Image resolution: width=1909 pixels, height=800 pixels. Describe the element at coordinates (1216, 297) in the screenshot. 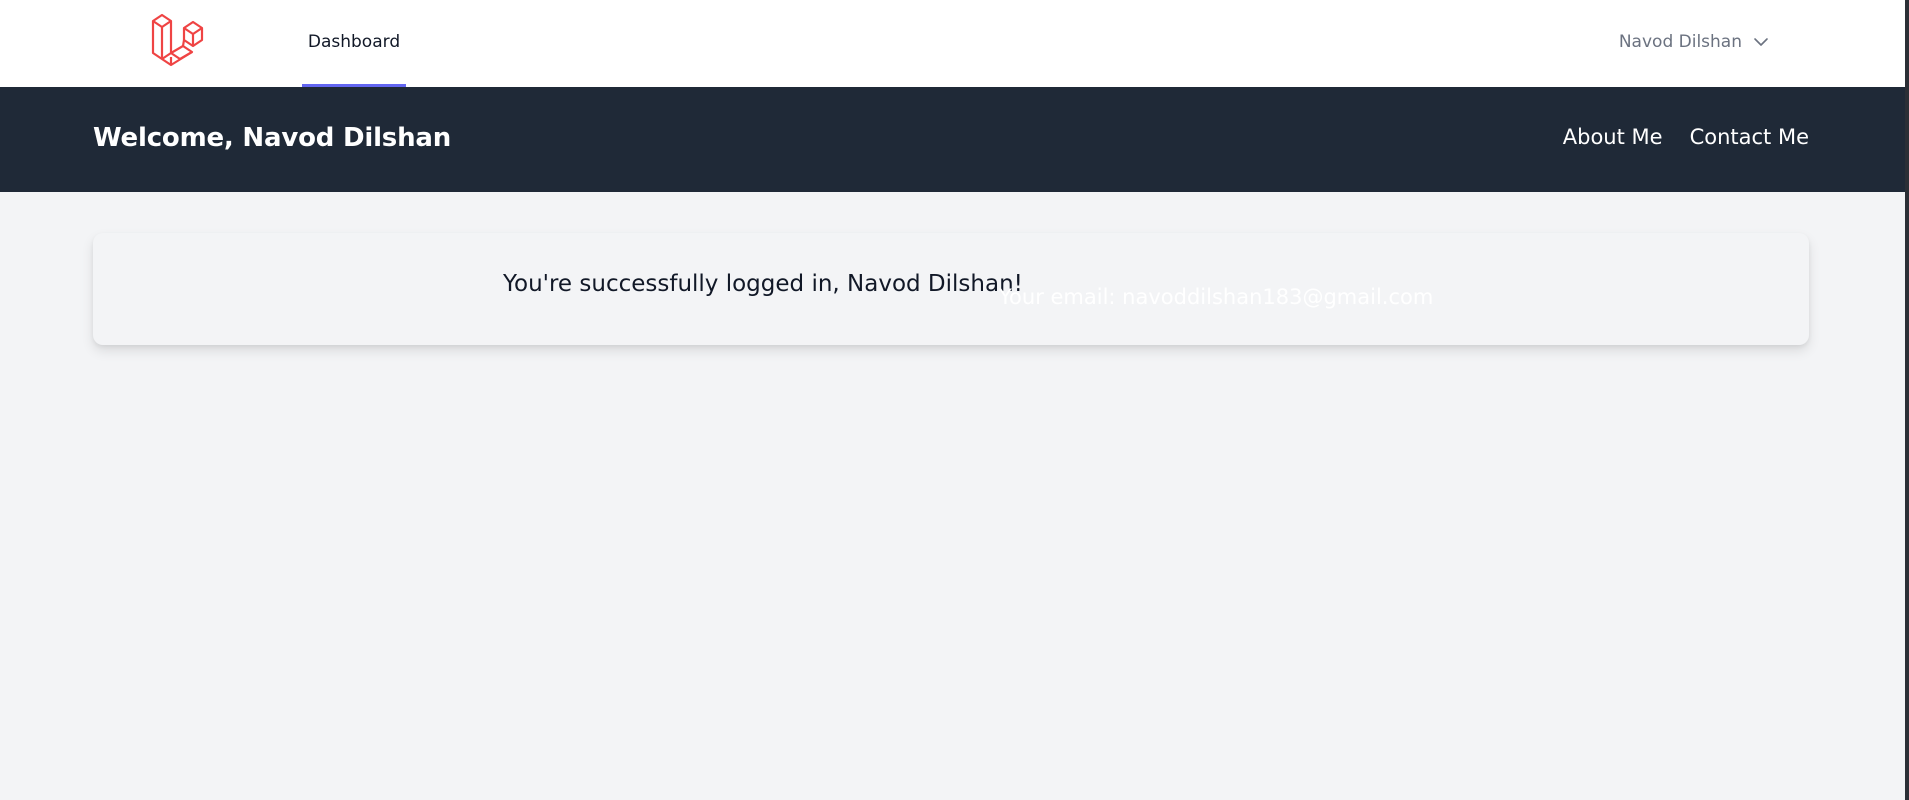

I see `email-text: Your email: navoddilshan183@gmail.com` at that location.